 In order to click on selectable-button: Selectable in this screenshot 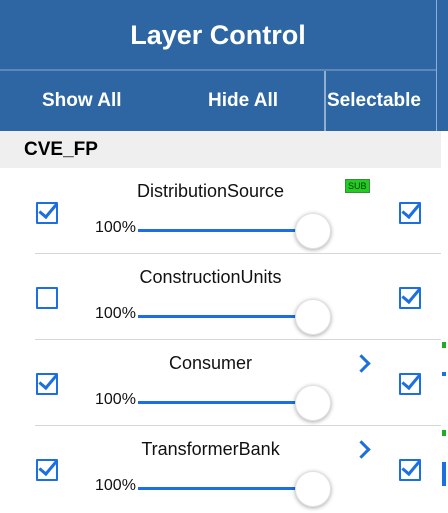, I will do `click(374, 101)`.